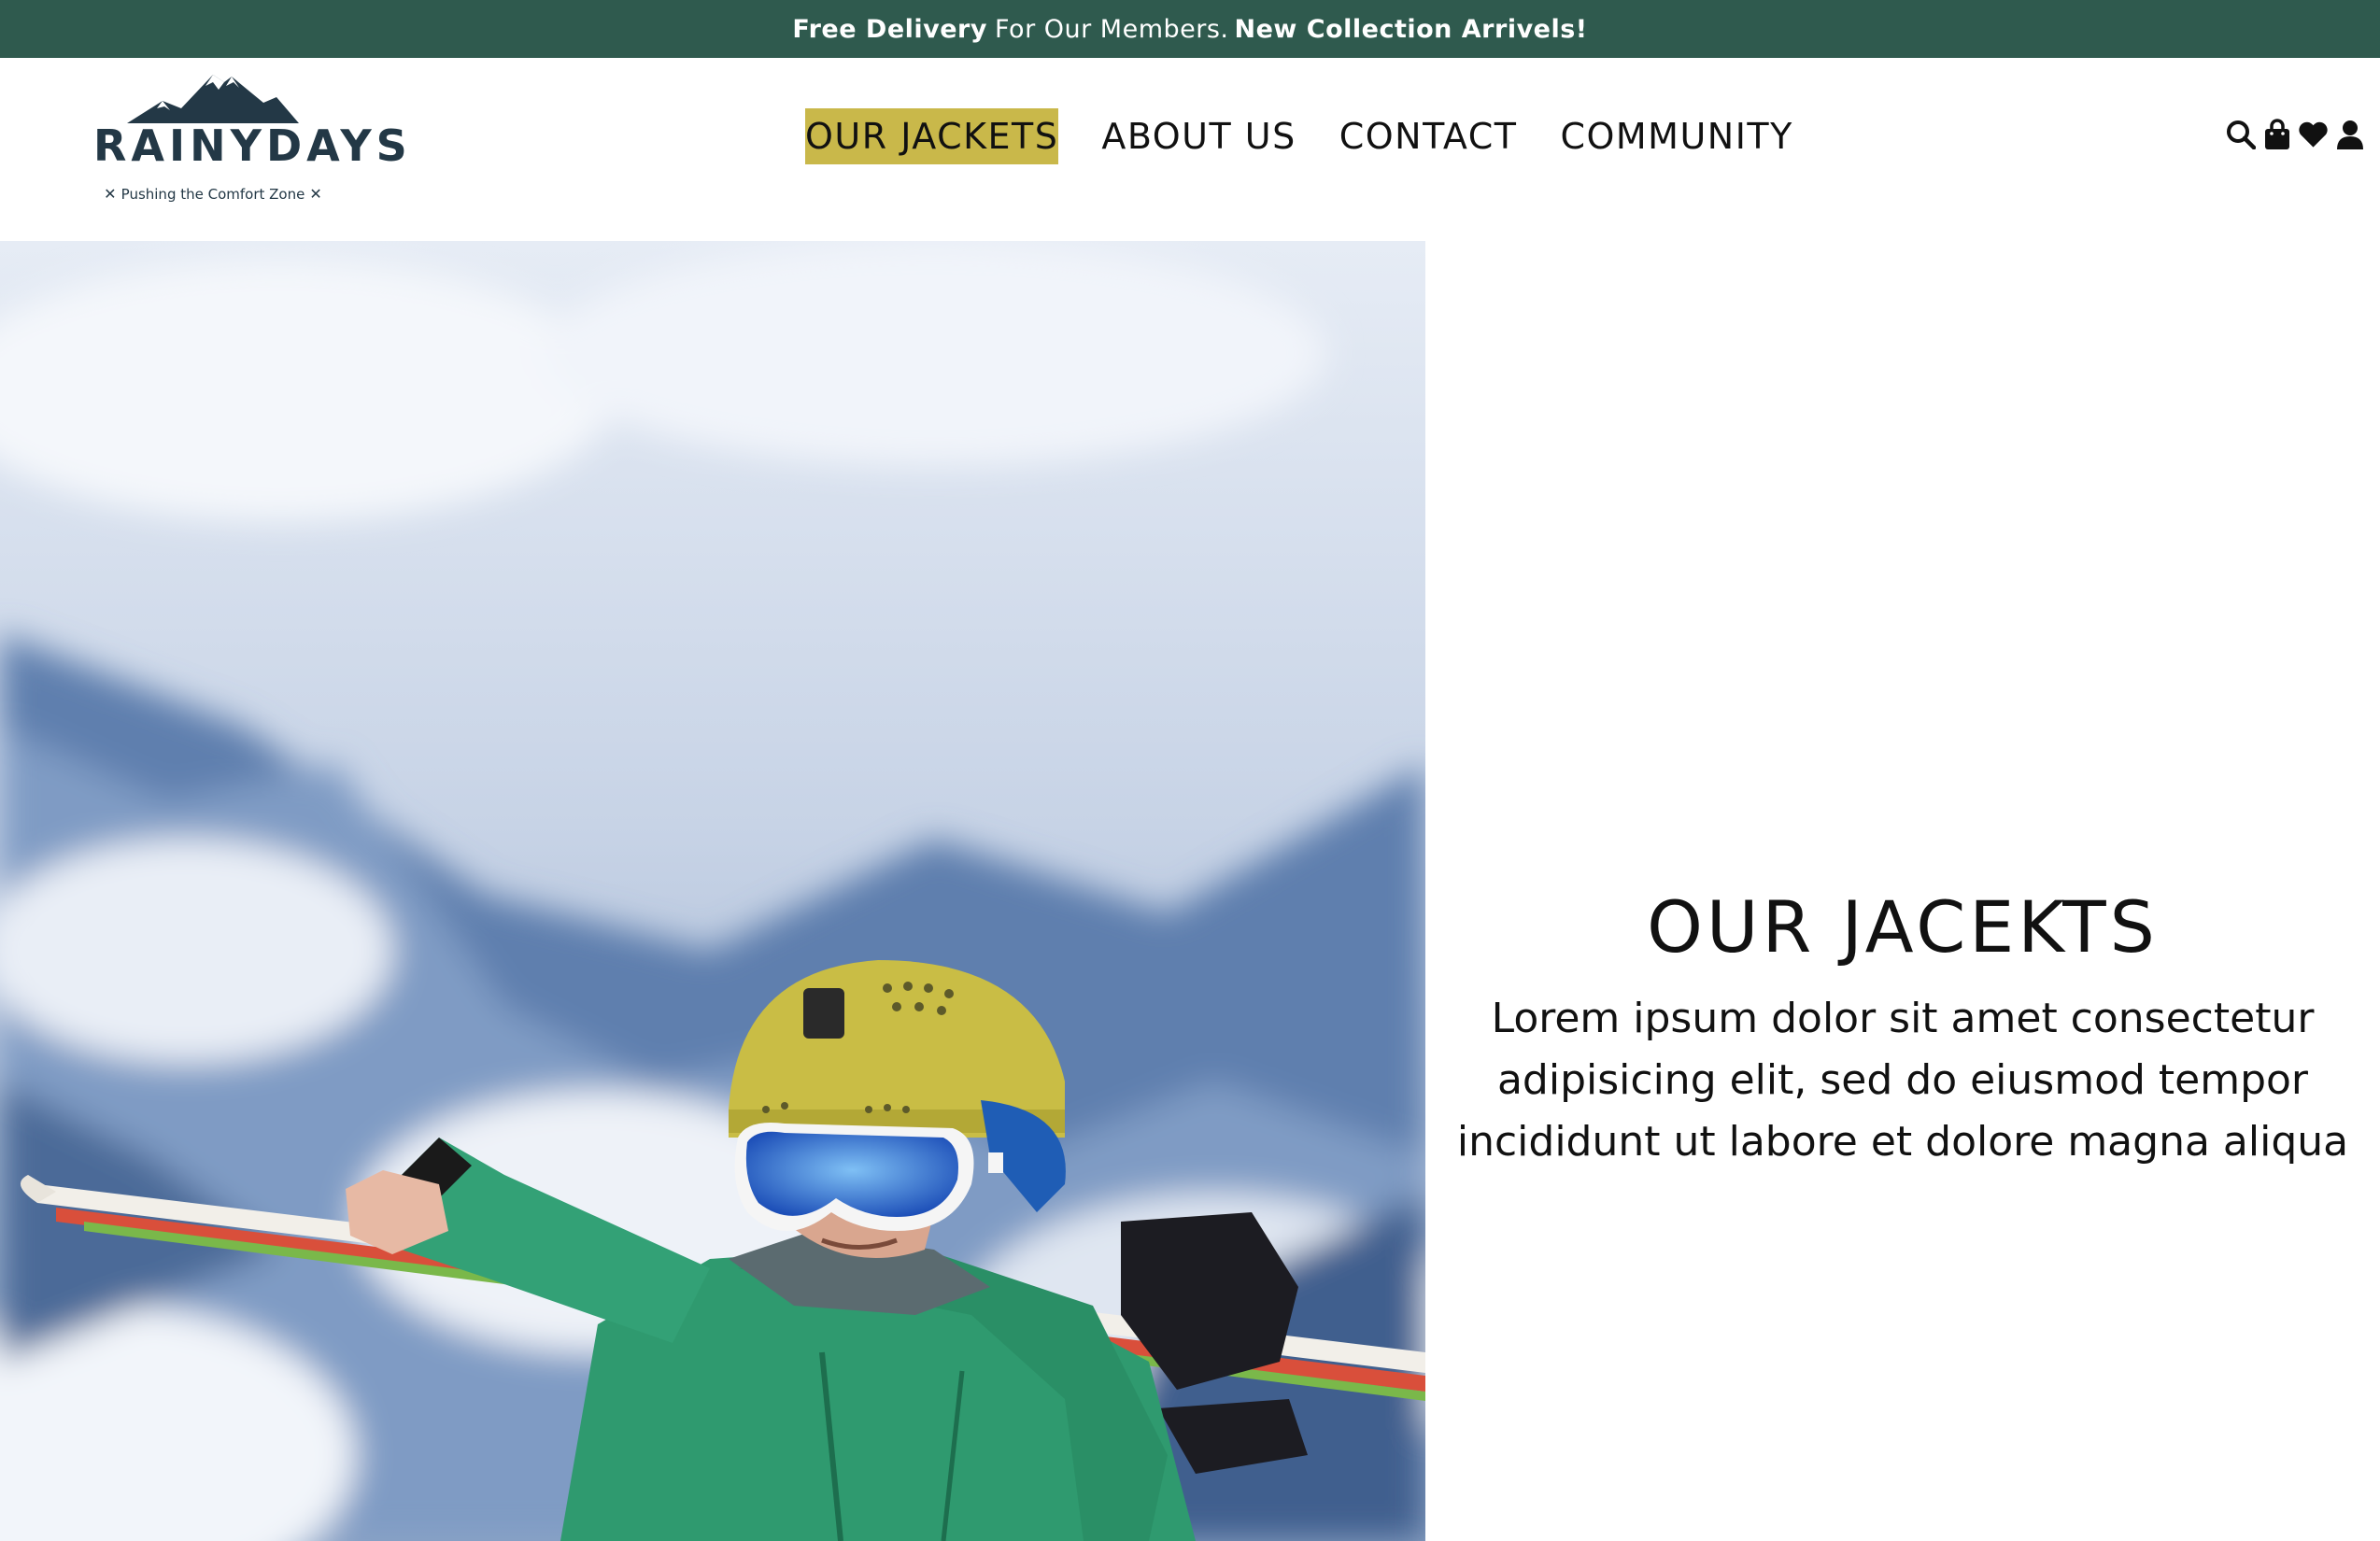 This screenshot has width=2380, height=1541. What do you see at coordinates (1676, 136) in the screenshot?
I see `nav-community: COMMUNITY` at bounding box center [1676, 136].